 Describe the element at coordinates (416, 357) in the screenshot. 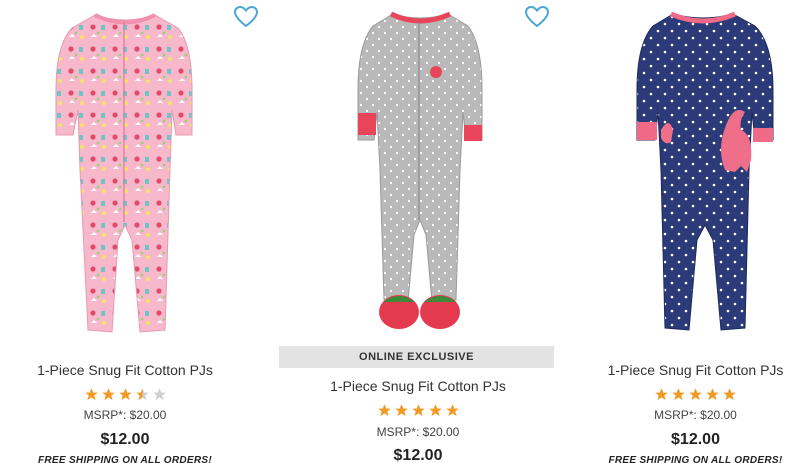

I see `online-exclusive-badge: ONLINE EXCLUSIVE` at that location.